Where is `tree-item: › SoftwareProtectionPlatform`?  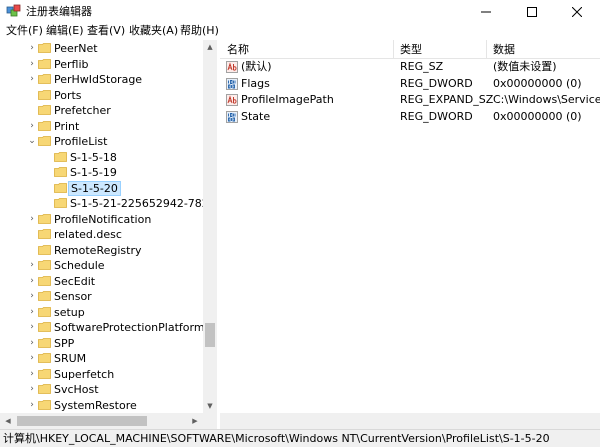
tree-item: › SoftwareProtectionPlatform is located at coordinates (102, 327).